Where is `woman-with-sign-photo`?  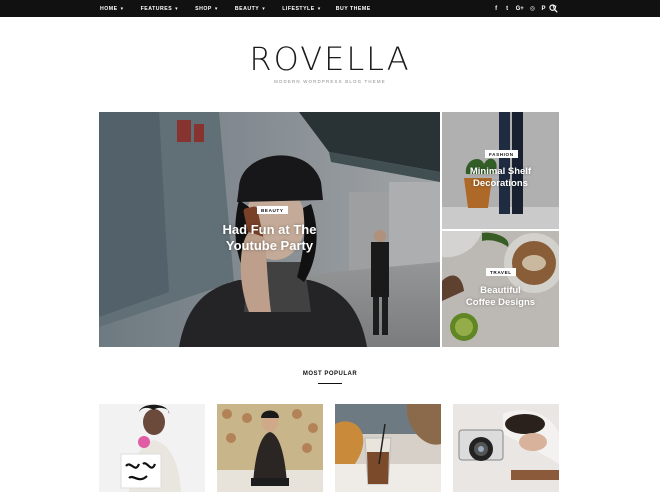 woman-with-sign-photo is located at coordinates (152, 448).